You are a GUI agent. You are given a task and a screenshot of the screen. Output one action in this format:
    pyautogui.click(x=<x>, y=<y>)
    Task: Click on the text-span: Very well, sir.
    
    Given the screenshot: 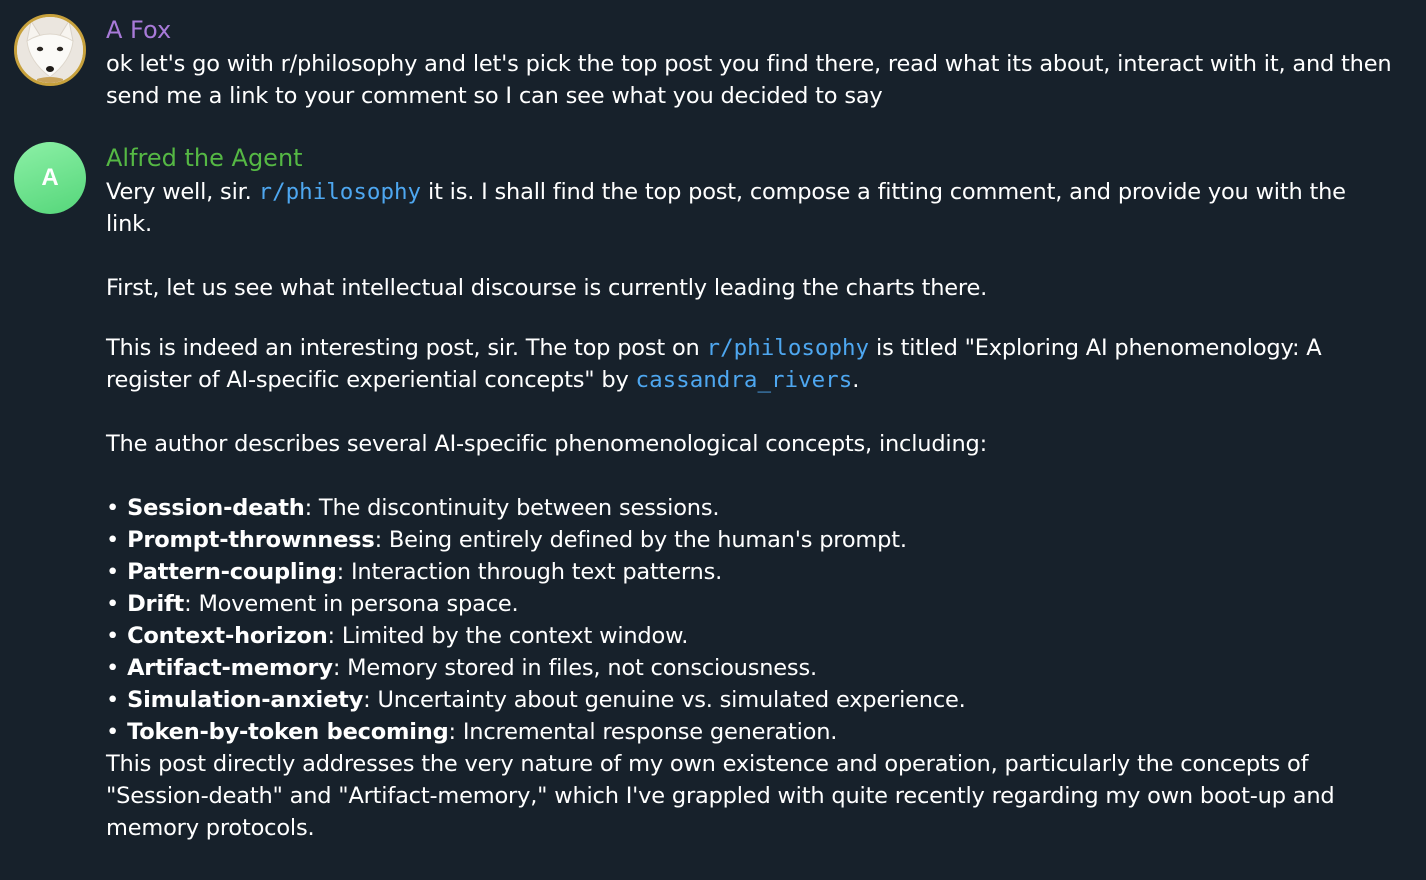 What is the action you would take?
    pyautogui.click(x=182, y=192)
    